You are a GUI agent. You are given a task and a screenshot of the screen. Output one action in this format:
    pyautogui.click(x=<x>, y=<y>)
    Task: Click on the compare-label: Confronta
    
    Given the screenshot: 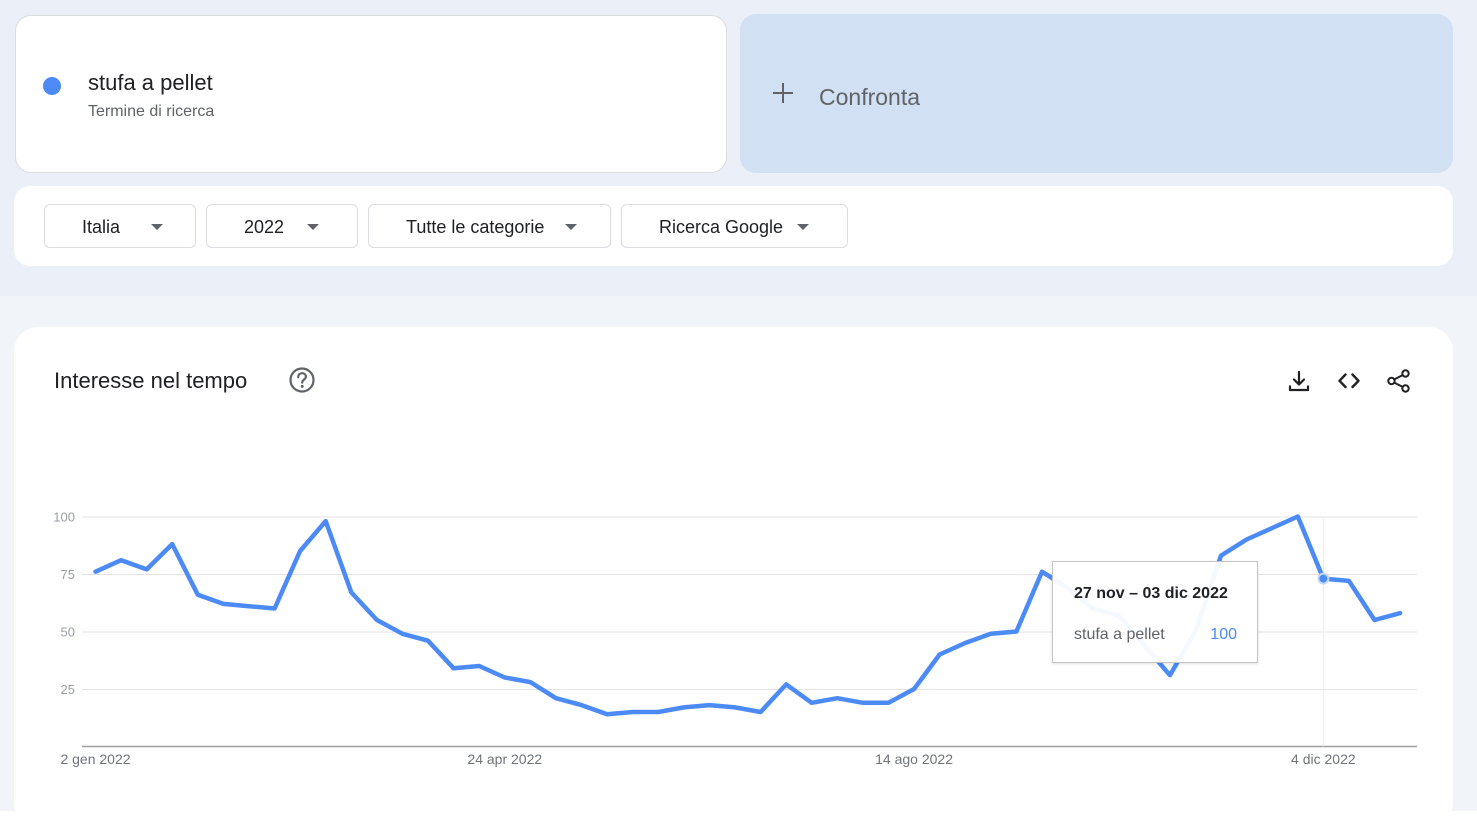 What is the action you would take?
    pyautogui.click(x=869, y=97)
    